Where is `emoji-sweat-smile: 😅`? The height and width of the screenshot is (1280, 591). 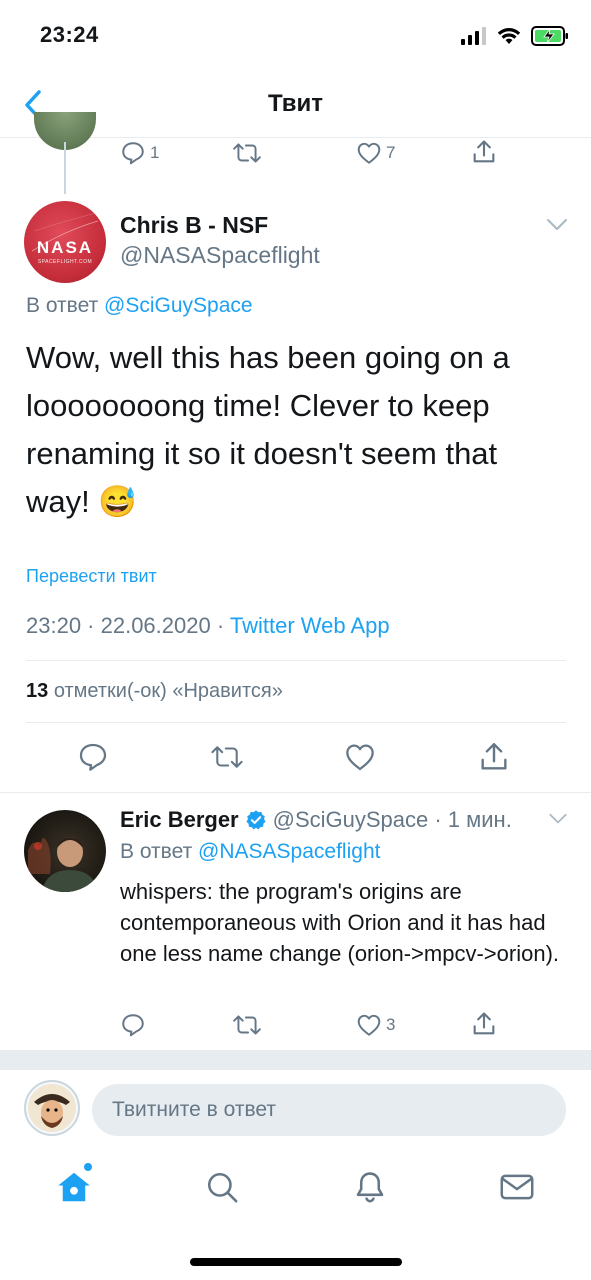 emoji-sweat-smile: 😅 is located at coordinates (117, 501).